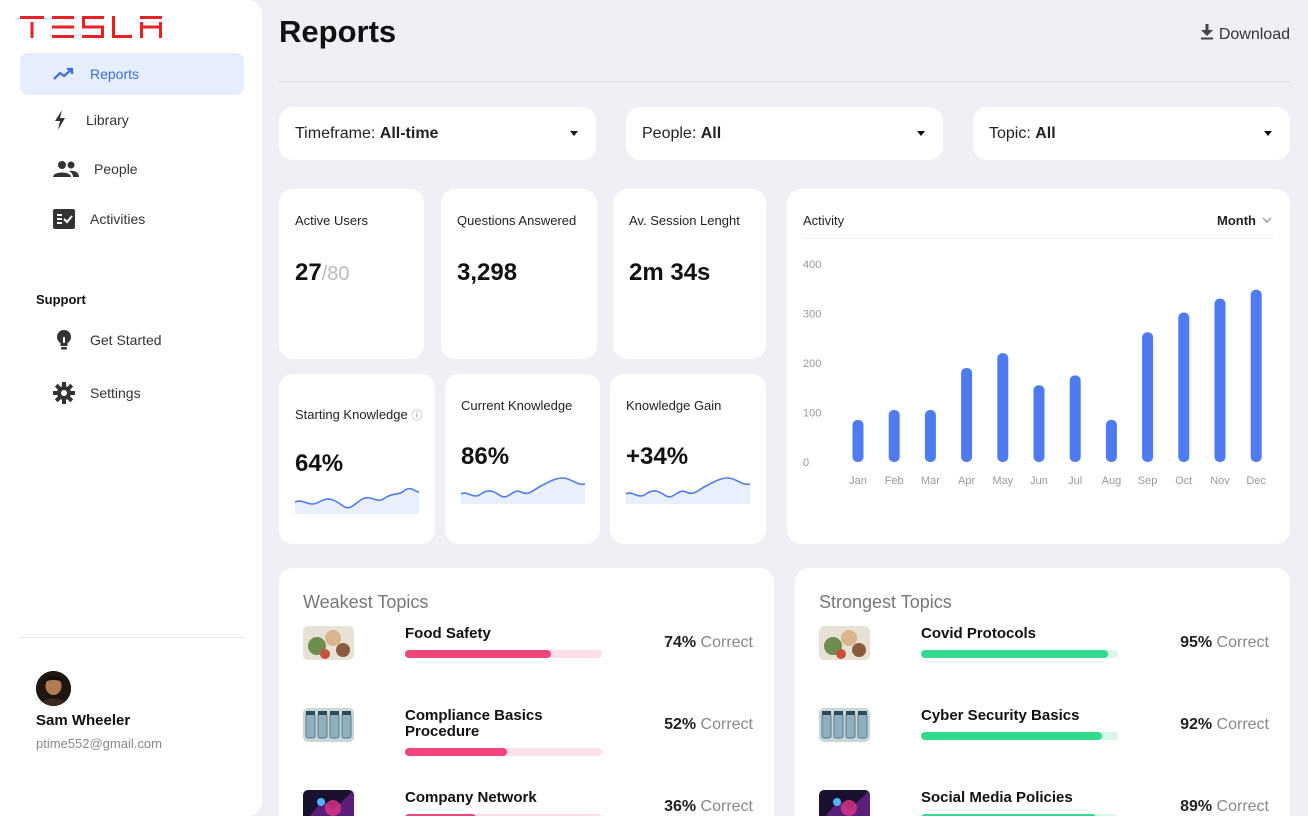 The height and width of the screenshot is (816, 1308). I want to click on topic-row: Compliance Basics Procedure 52% Correct, so click(528, 733).